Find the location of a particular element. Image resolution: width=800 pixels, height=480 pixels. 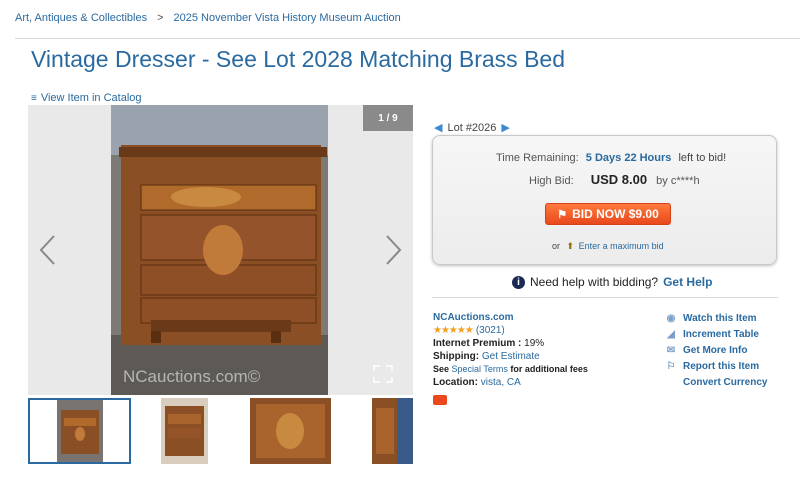

help-text: Need help with bidding? is located at coordinates (594, 282).